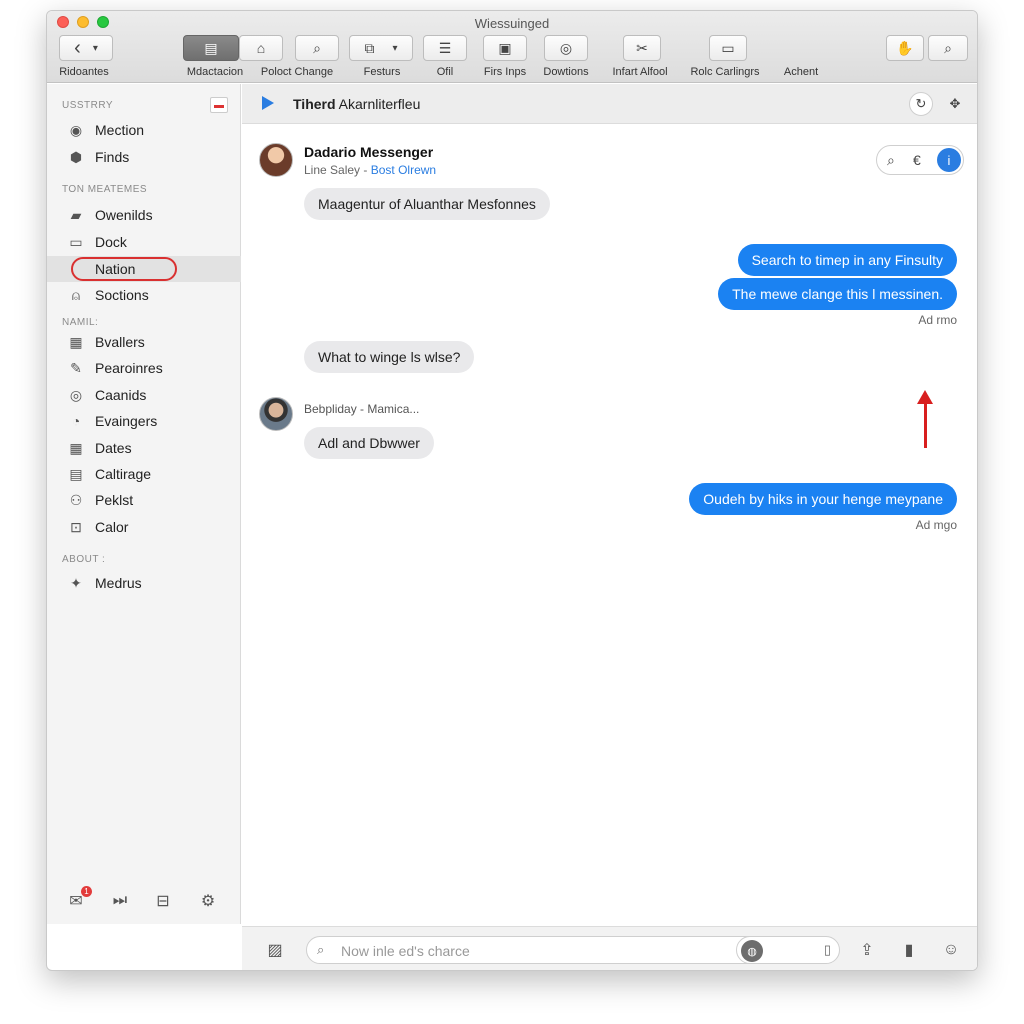 This screenshot has height=1024, width=1024. Describe the element at coordinates (84, 72) in the screenshot. I see `toolbar-label: Ridoantes` at that location.